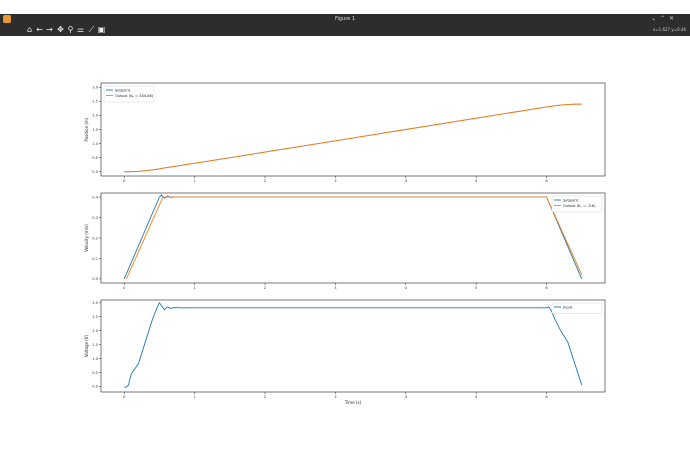 The height and width of the screenshot is (459, 690). I want to click on chart1-xtick-label: 5, so click(476, 288).